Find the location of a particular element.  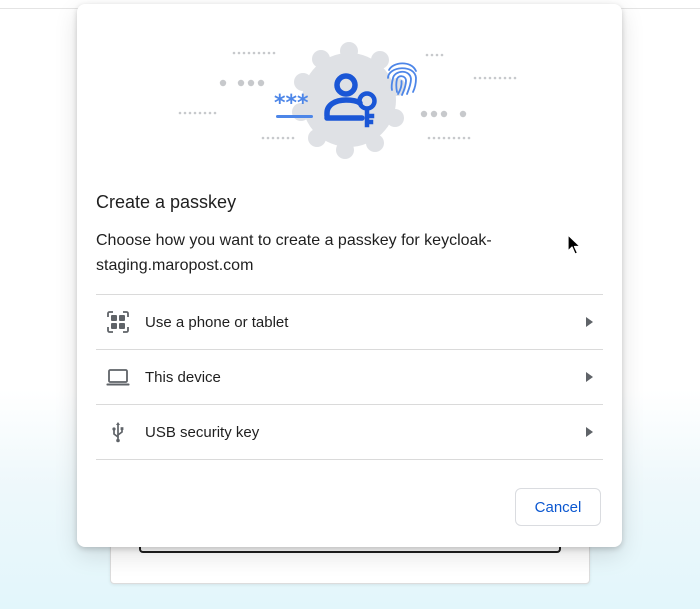

option-label: Use a phone or tablet is located at coordinates (217, 322).